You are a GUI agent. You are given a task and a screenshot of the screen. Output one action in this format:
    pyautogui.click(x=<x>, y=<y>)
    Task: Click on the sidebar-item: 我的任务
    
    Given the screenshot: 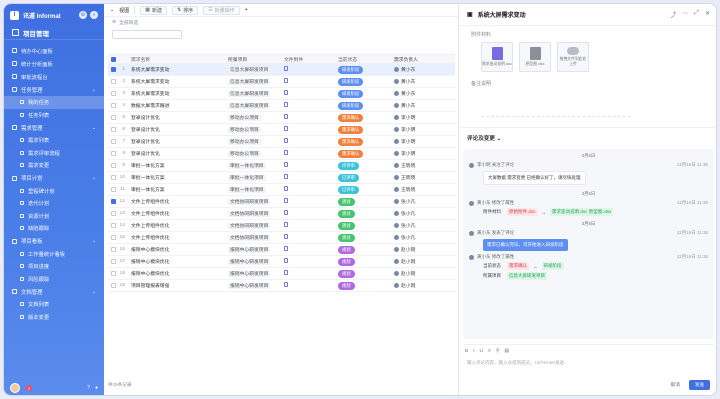 What is the action you would take?
    pyautogui.click(x=54, y=102)
    